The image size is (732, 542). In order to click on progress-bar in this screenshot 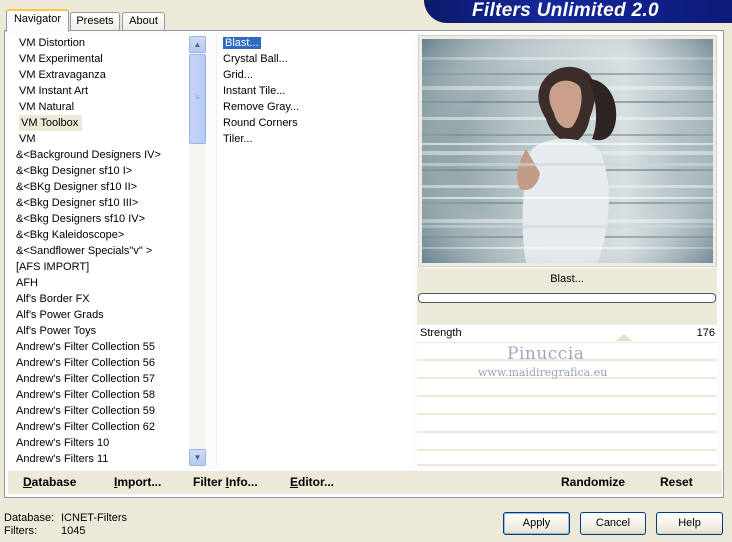, I will do `click(567, 298)`.